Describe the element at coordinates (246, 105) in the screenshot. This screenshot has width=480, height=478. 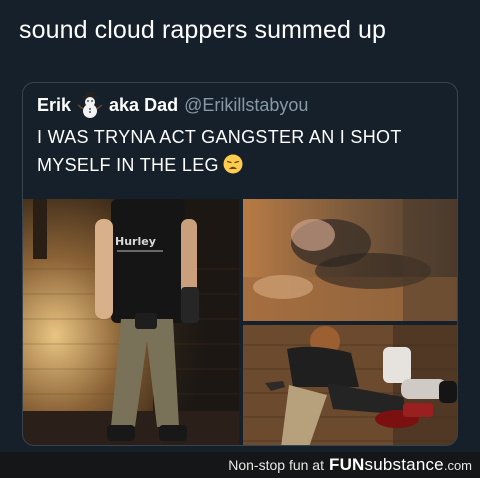
I see `author-handle: @Erikillstabyou` at that location.